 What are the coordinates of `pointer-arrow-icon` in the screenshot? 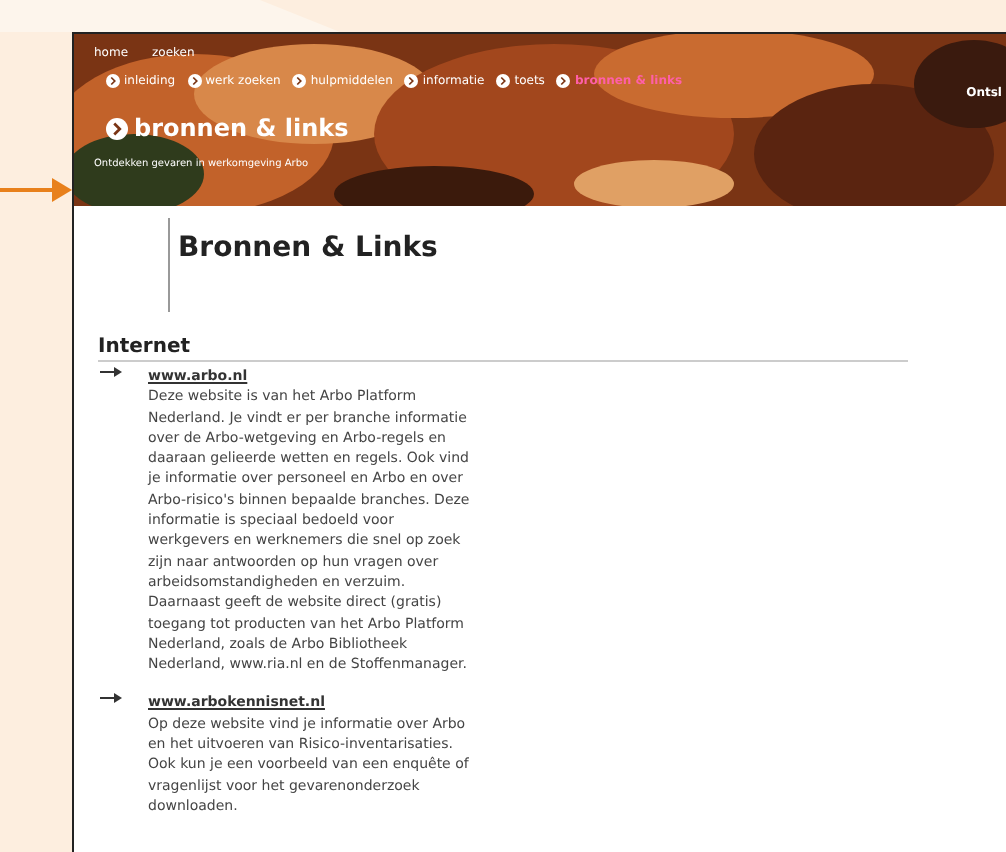 It's located at (36, 190).